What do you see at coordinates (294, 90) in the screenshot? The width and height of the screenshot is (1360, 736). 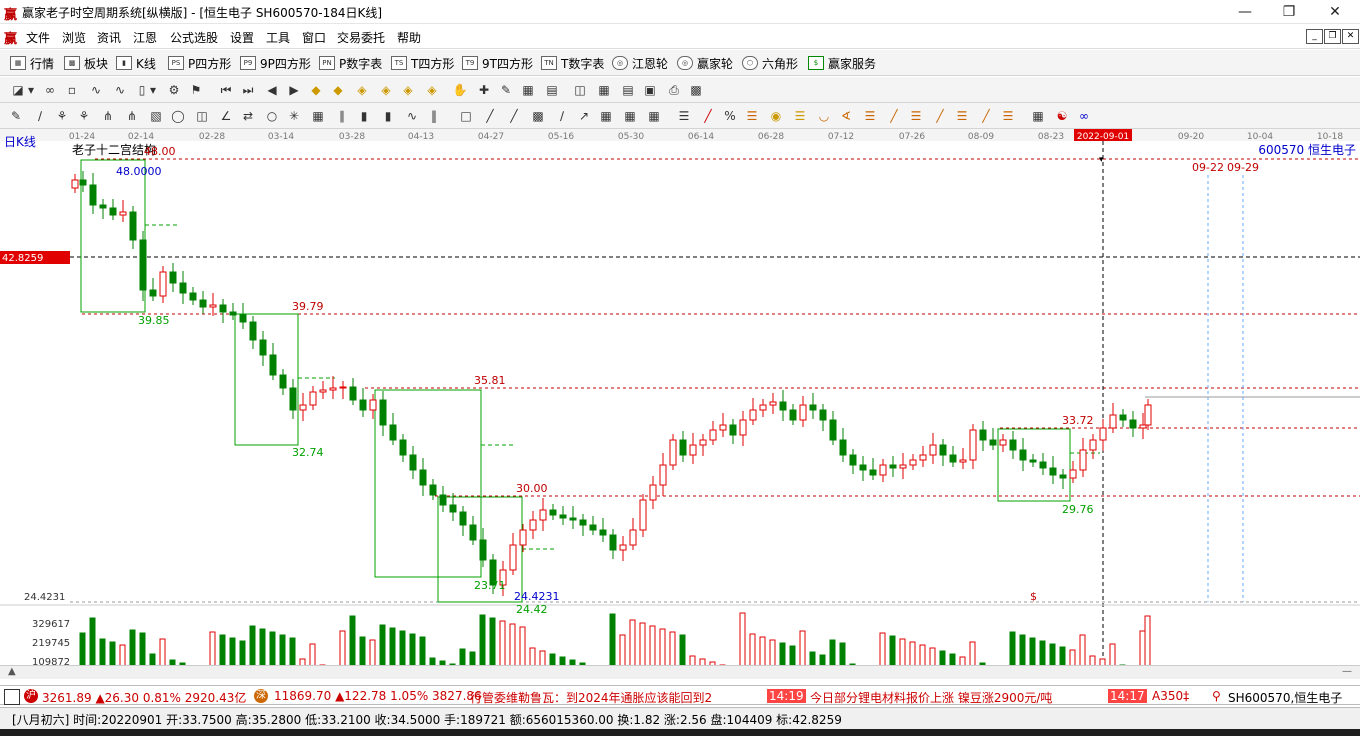 I see `right-arrow-icon: ▶` at bounding box center [294, 90].